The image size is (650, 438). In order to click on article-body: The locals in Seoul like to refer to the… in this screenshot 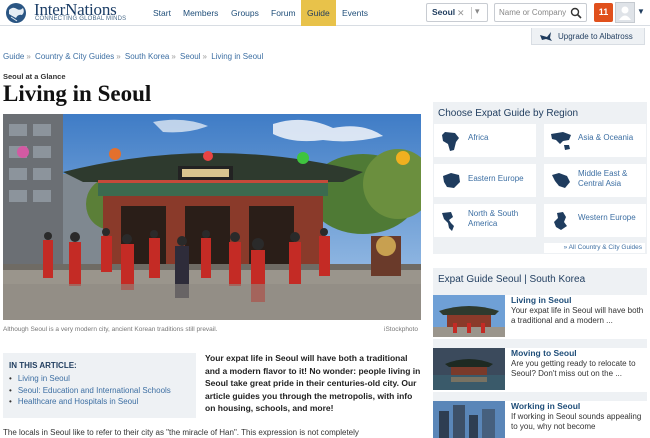, I will do `click(181, 432)`.